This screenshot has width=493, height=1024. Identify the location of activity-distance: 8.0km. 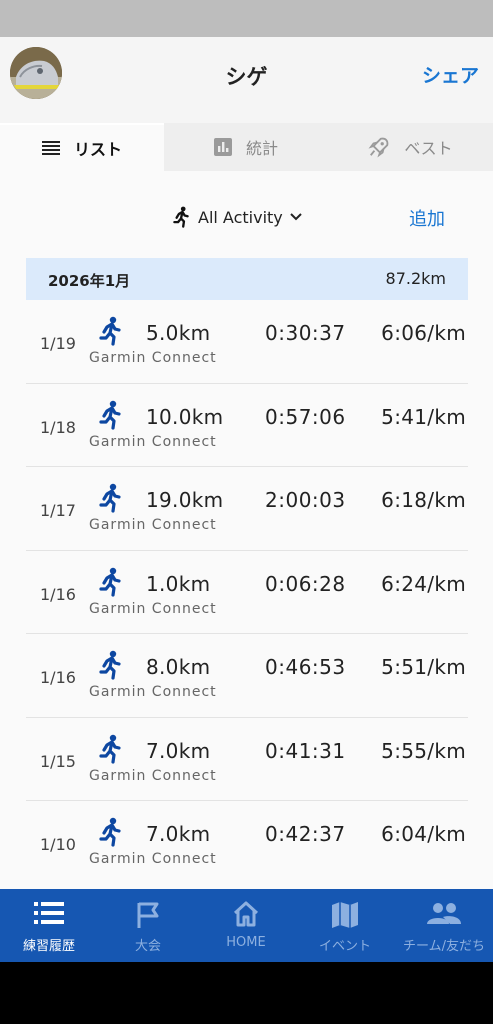
(178, 667).